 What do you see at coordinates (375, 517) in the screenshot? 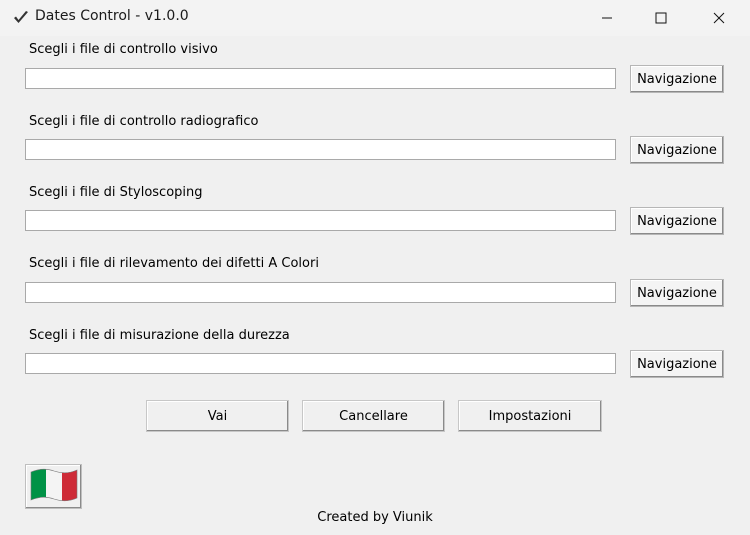
I see `footer-credit: Created by Viunik` at bounding box center [375, 517].